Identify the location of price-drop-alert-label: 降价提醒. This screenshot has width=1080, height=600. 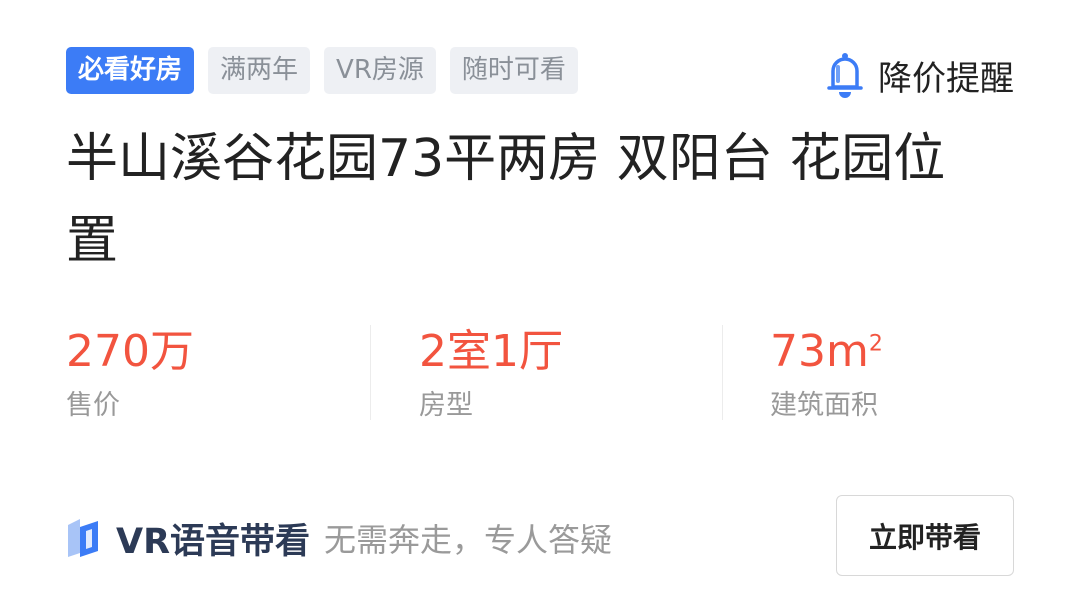
(946, 78).